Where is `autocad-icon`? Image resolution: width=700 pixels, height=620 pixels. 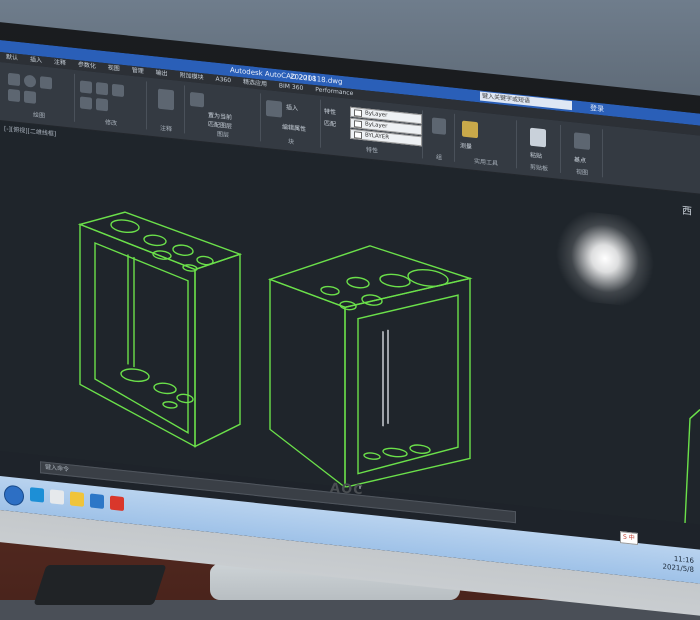 autocad-icon is located at coordinates (117, 503).